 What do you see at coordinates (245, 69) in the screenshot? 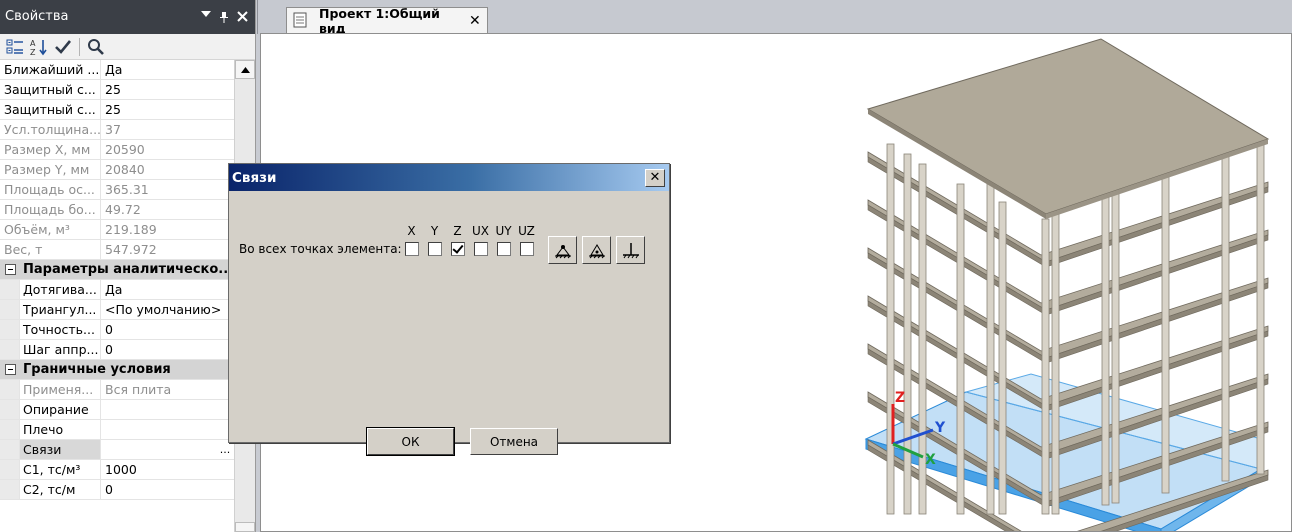
I see `scroll-up-icon` at bounding box center [245, 69].